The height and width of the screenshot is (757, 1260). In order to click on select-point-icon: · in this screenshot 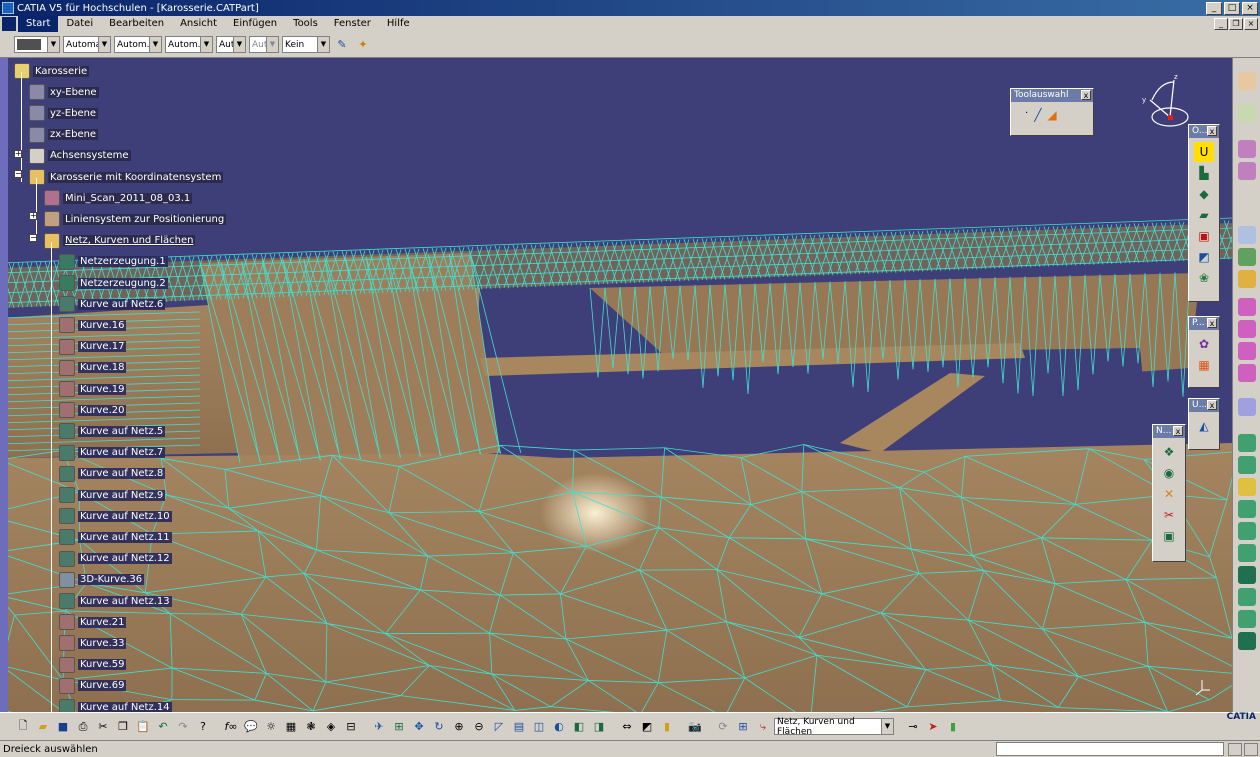, I will do `click(1026, 115)`.